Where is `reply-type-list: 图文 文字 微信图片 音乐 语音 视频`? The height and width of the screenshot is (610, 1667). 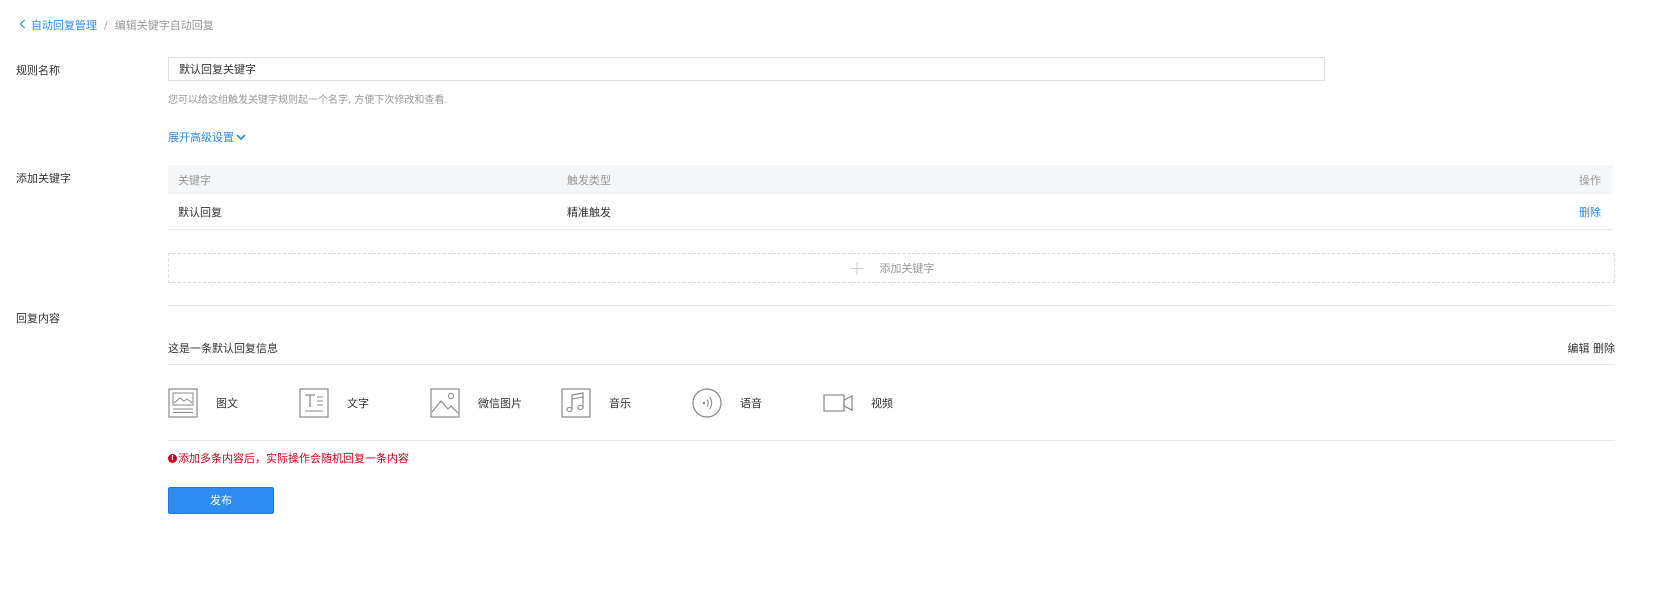
reply-type-list: 图文 文字 微信图片 音乐 语音 视频 is located at coordinates (561, 403).